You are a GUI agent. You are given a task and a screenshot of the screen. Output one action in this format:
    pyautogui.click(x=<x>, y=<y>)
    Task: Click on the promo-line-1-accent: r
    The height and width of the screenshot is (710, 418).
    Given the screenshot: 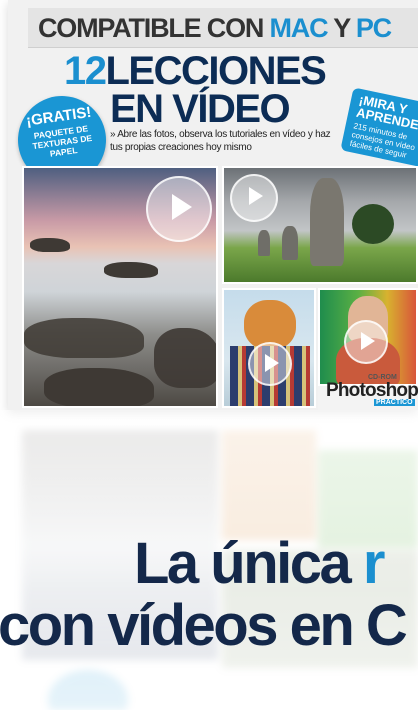 What is the action you would take?
    pyautogui.click(x=374, y=563)
    